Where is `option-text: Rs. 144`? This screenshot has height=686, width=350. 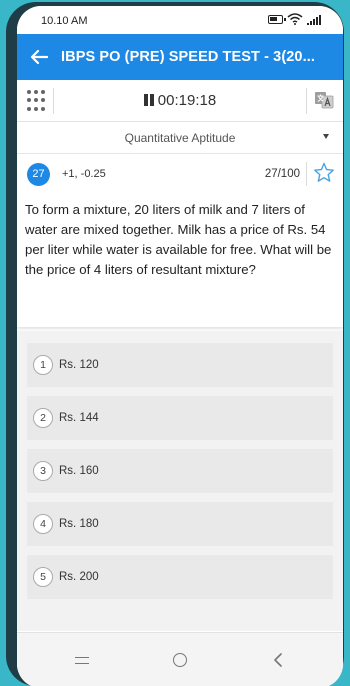 option-text: Rs. 144 is located at coordinates (79, 418).